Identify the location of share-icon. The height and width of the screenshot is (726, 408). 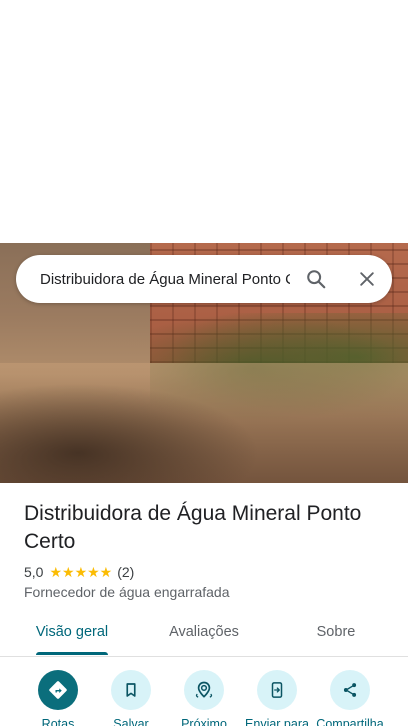
(350, 690).